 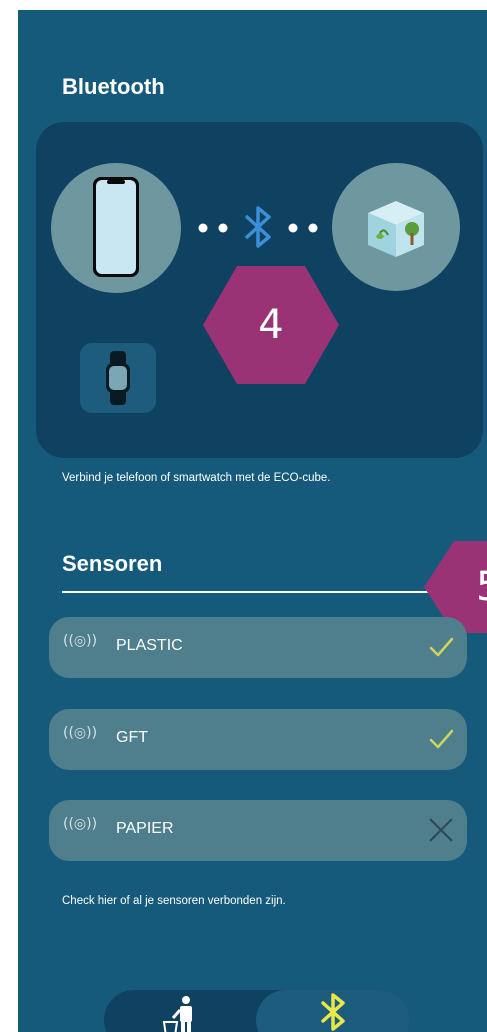 I want to click on trash-person-icon, so click(x=177, y=1014).